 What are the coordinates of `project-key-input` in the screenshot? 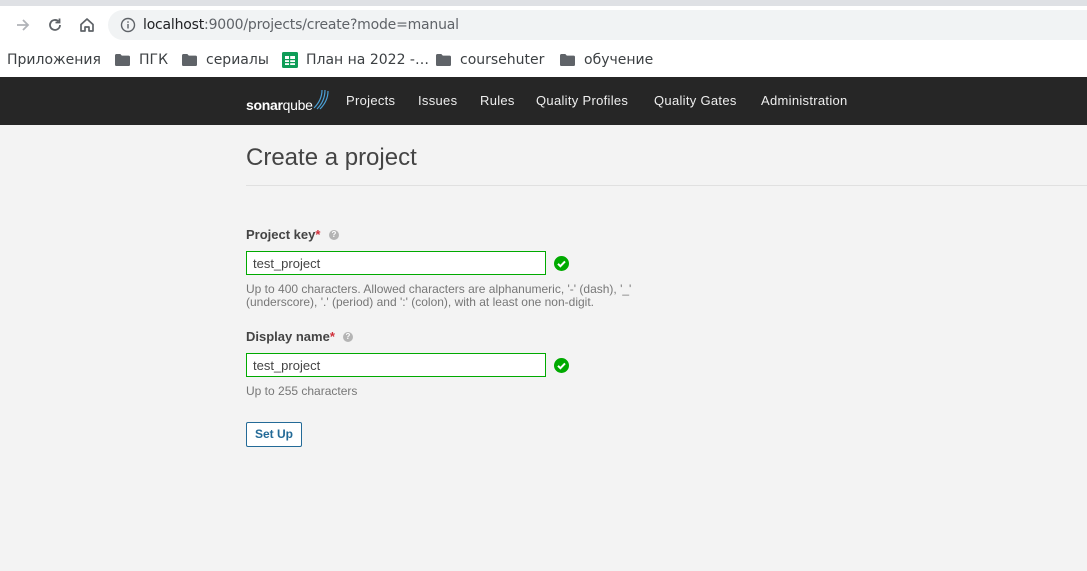 It's located at (396, 263).